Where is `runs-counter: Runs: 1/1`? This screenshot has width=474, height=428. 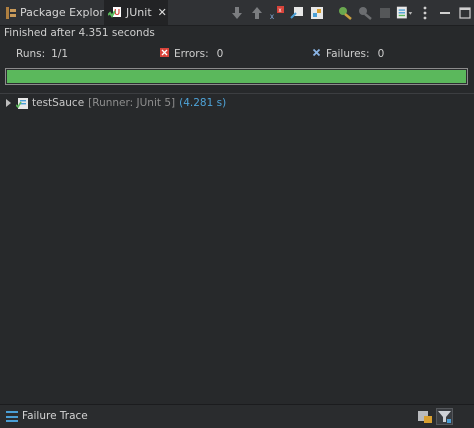
runs-counter: Runs: 1/1 is located at coordinates (42, 54).